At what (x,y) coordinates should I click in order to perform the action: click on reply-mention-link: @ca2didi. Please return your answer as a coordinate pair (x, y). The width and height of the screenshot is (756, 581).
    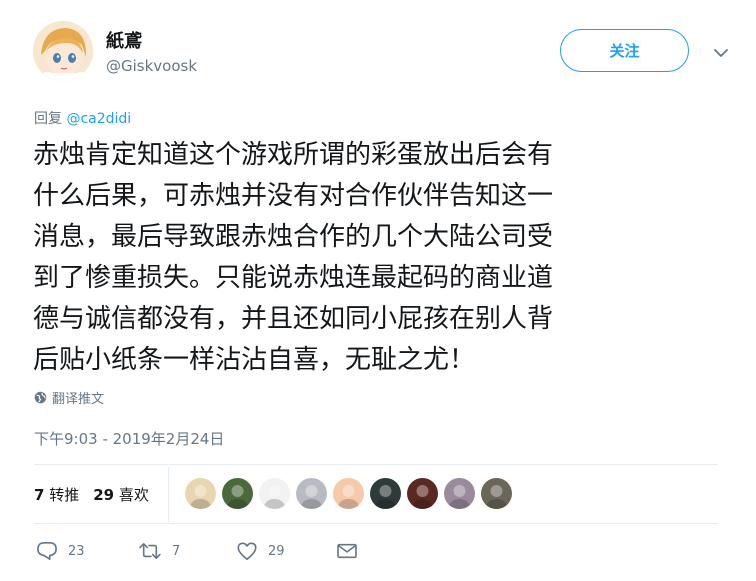
    Looking at the image, I should click on (98, 119).